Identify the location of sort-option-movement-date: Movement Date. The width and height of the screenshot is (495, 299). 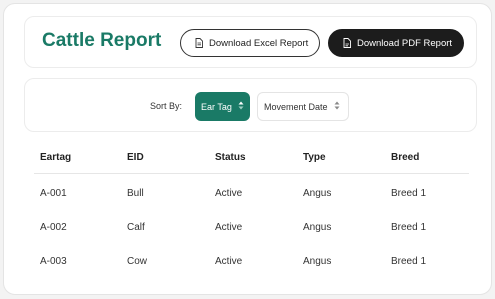
(303, 106).